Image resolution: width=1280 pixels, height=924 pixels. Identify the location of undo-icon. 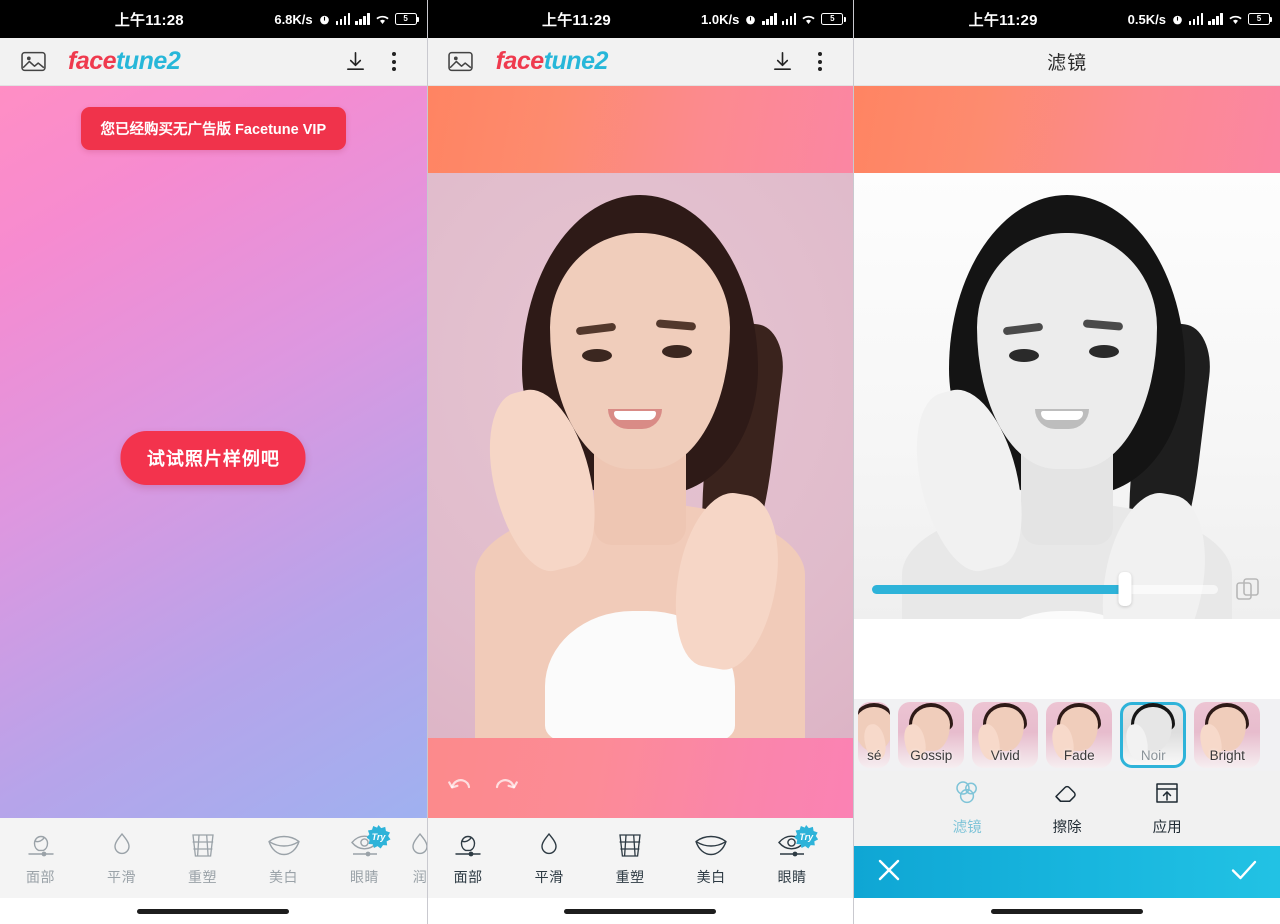
(460, 785).